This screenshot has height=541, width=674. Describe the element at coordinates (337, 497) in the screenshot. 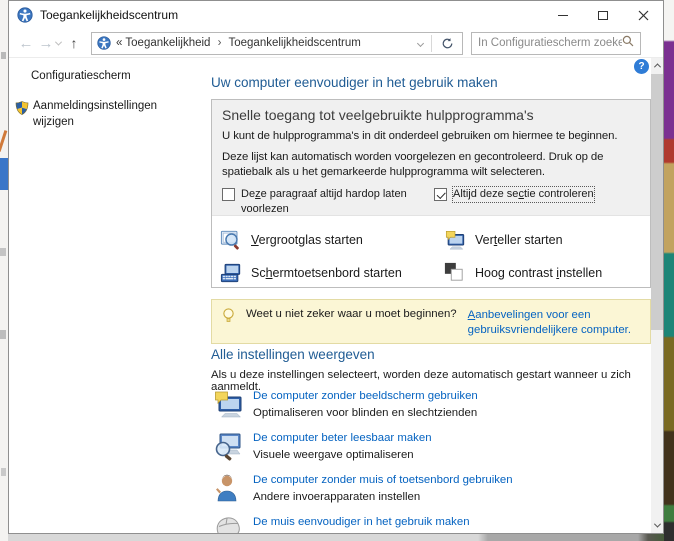

I see `setting-description: Andere invoerapparaten instellen` at that location.